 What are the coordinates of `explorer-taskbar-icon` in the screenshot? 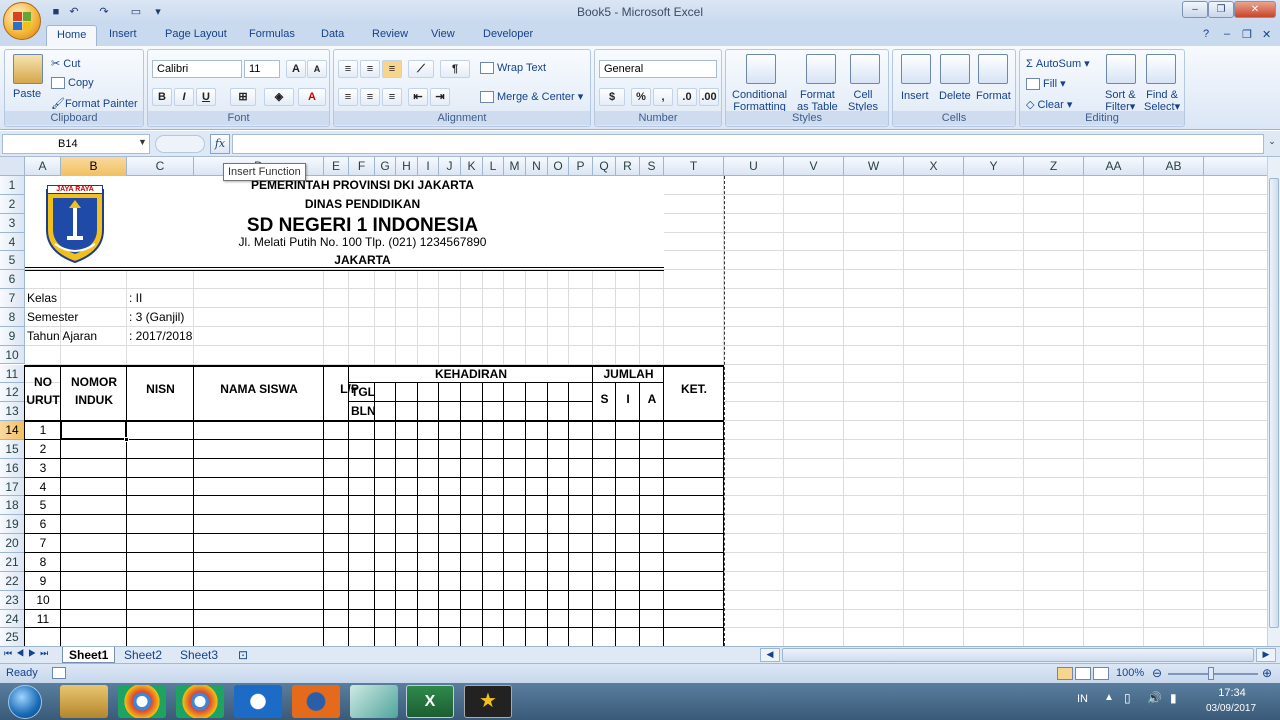 It's located at (84, 701).